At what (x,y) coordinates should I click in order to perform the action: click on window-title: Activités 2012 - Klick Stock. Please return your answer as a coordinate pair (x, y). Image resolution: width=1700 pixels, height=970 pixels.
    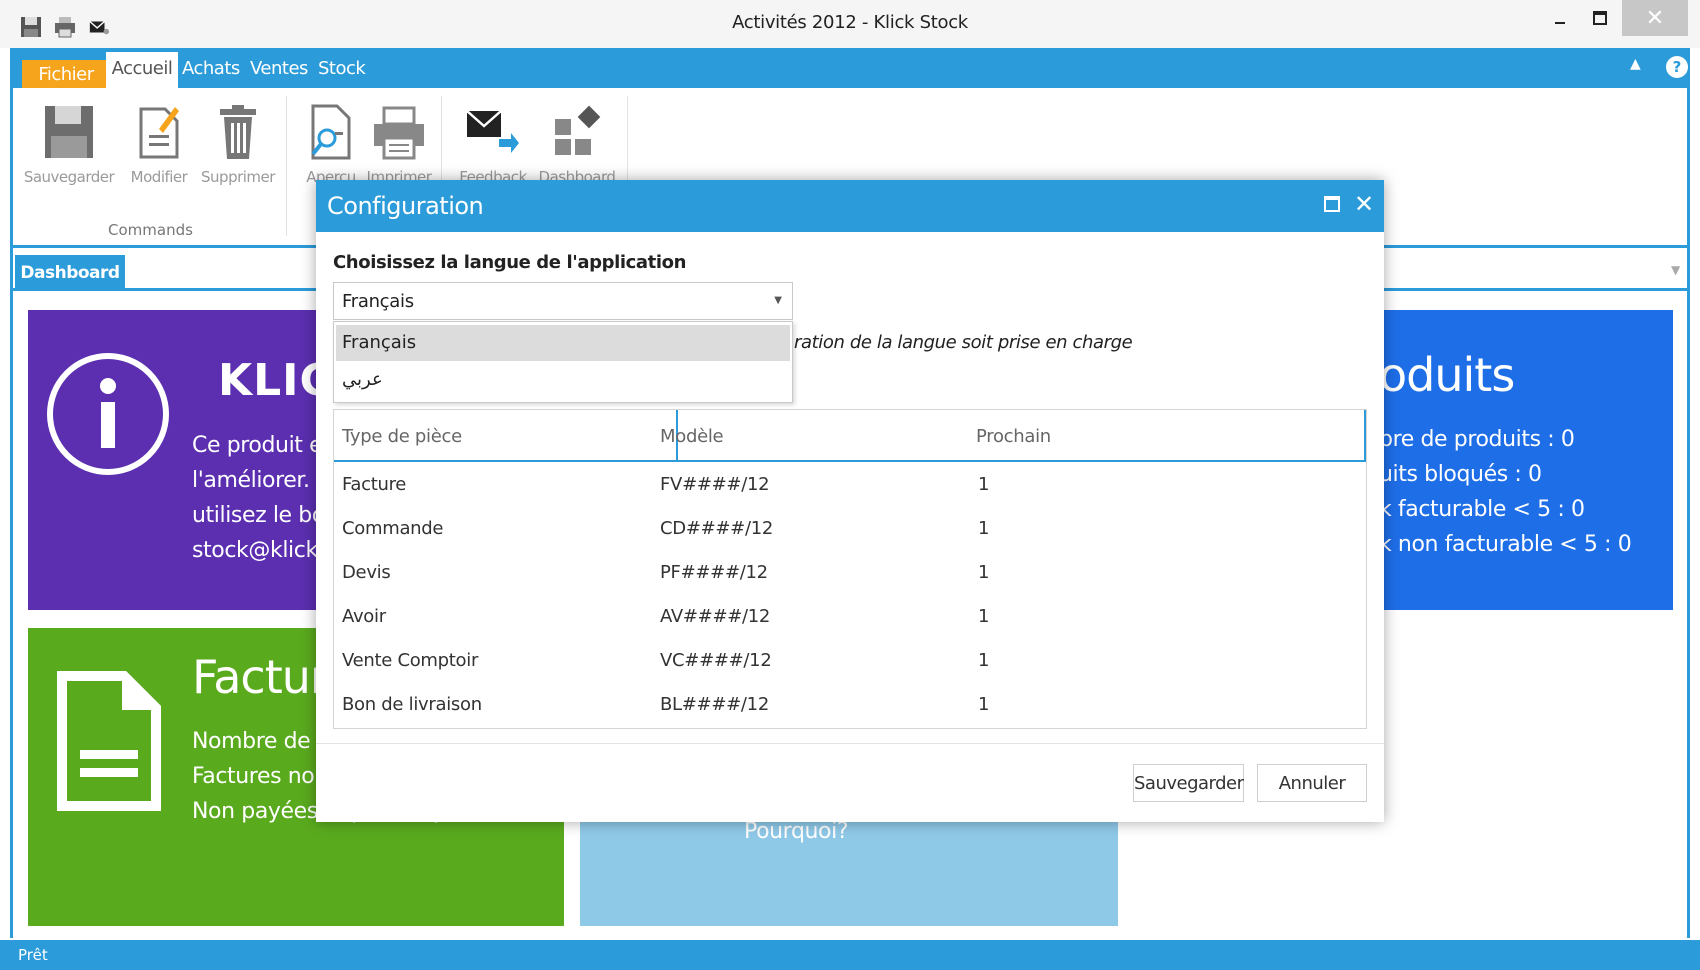
    Looking at the image, I should click on (850, 22).